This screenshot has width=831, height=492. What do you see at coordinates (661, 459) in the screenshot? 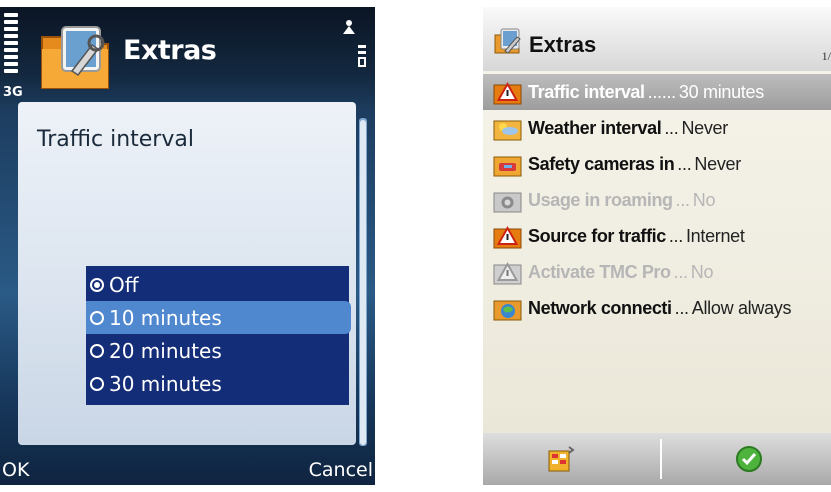
I see `softkey-divider` at bounding box center [661, 459].